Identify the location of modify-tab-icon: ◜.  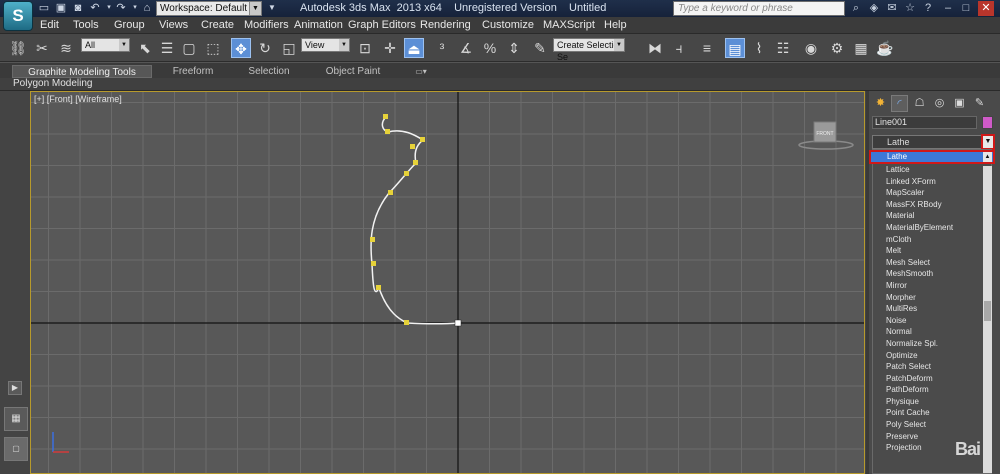
(899, 103).